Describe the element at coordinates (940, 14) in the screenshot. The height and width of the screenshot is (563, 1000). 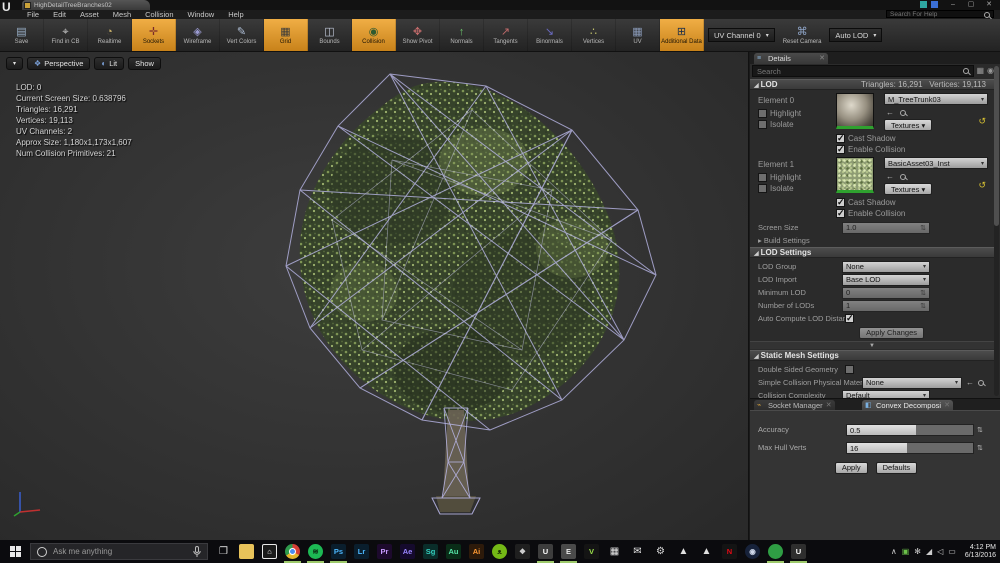
I see `help-search-input: Search For Help` at that location.